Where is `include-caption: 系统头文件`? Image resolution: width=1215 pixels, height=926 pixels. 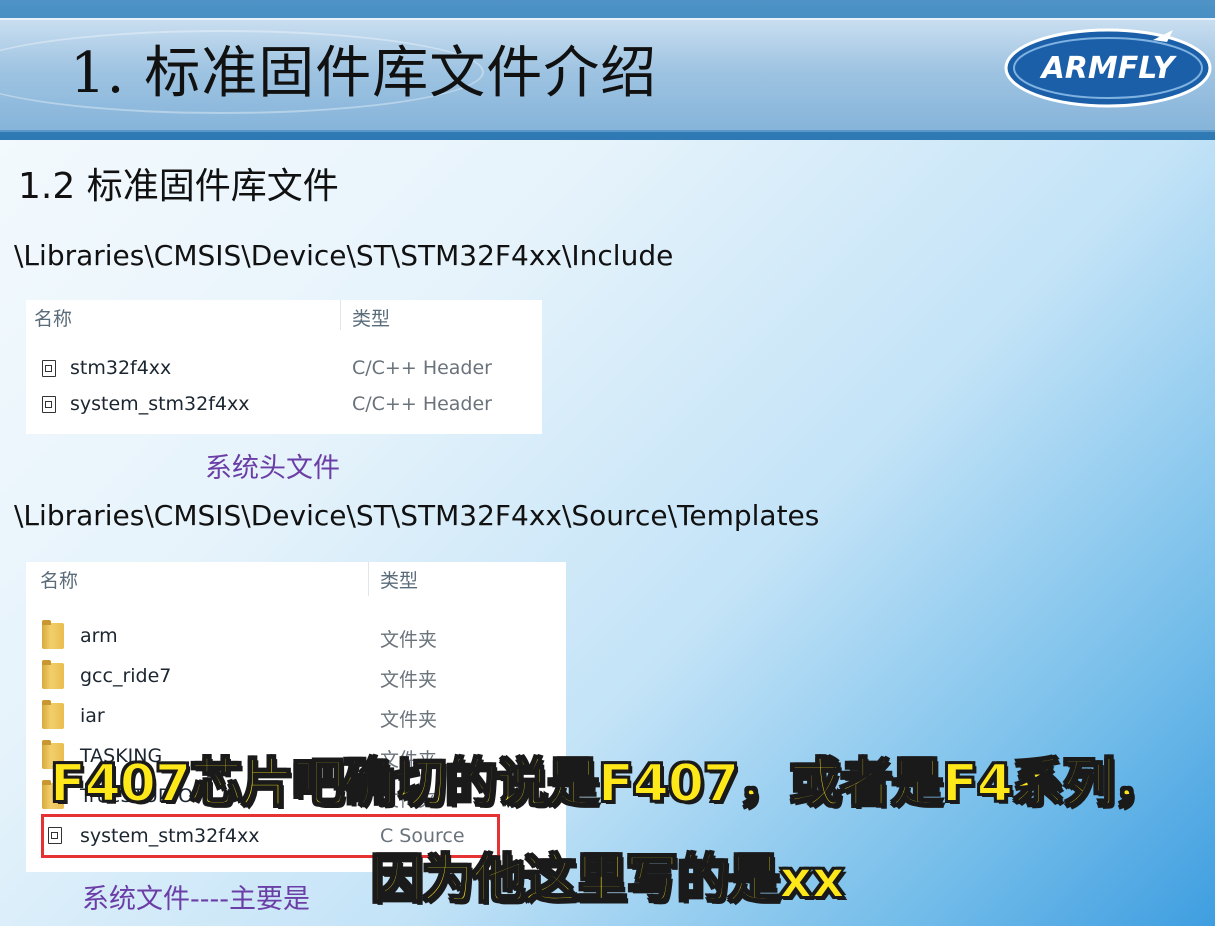
include-caption: 系统头文件 is located at coordinates (272, 468).